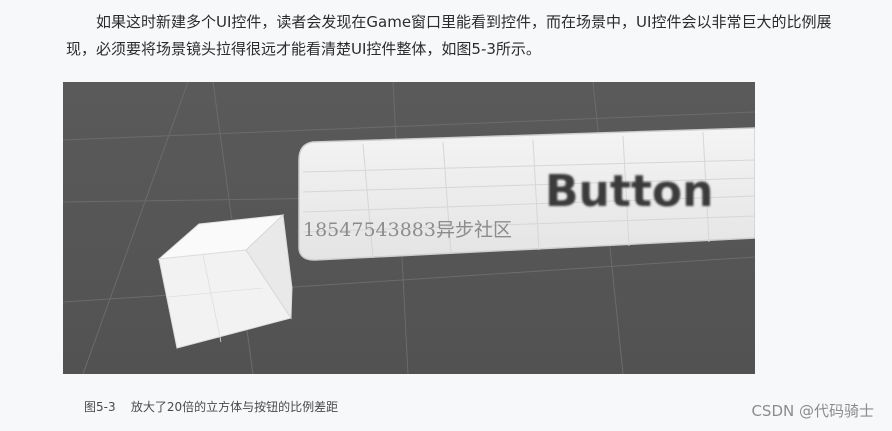  Describe the element at coordinates (211, 407) in the screenshot. I see `figure-caption: 图5-3 放大了20倍的立方体与按钮的比例差距` at that location.